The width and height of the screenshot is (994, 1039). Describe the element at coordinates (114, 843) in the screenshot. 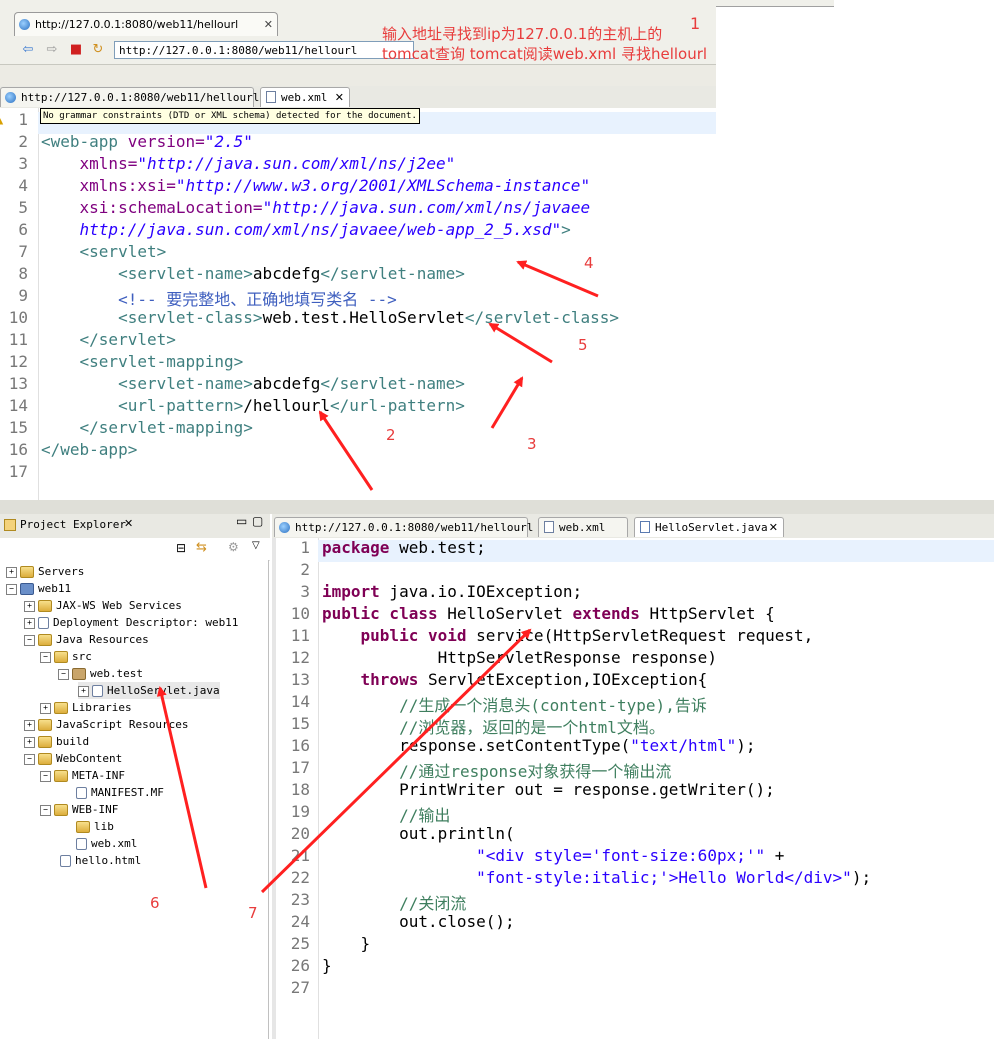

I see `tree-item-label: web.xml` at that location.